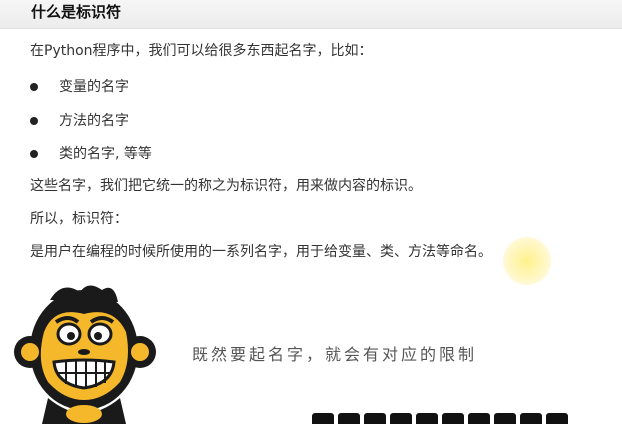 This screenshot has height=424, width=622. I want to click on bullet-item-variable: 变量的名字, so click(94, 87).